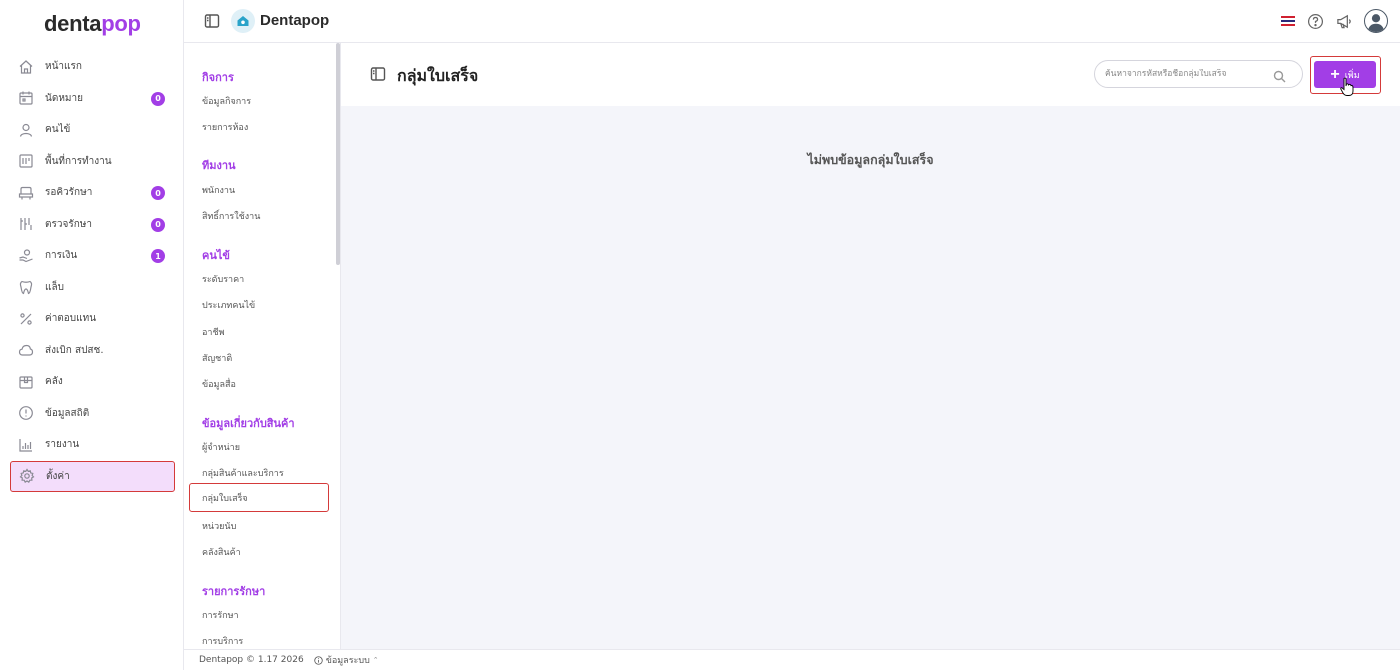 This screenshot has height=670, width=1400. Describe the element at coordinates (68, 224) in the screenshot. I see `sidebar-item-label: ตรวจรักษา` at that location.